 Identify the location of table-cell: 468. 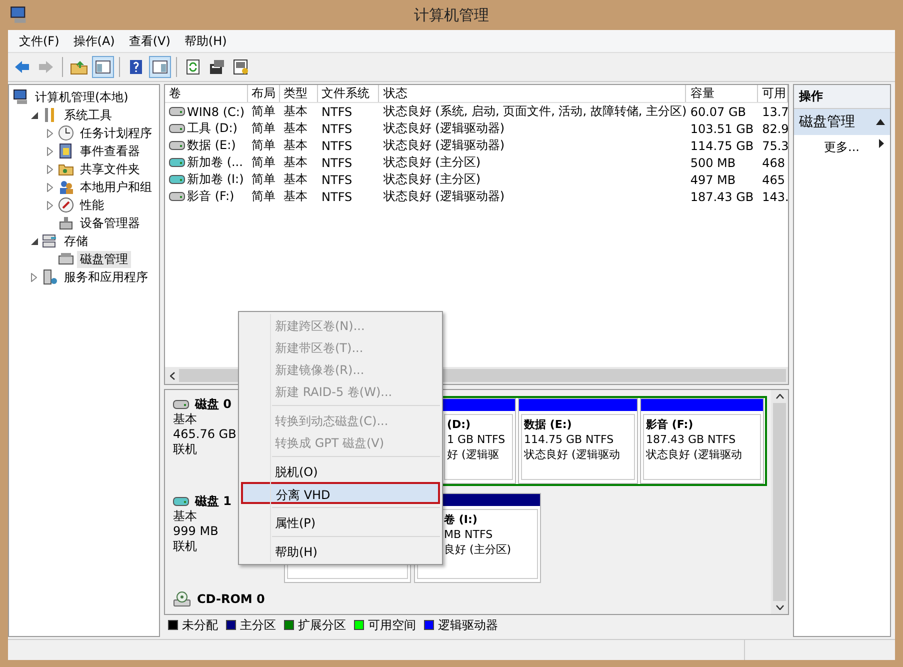
(773, 163).